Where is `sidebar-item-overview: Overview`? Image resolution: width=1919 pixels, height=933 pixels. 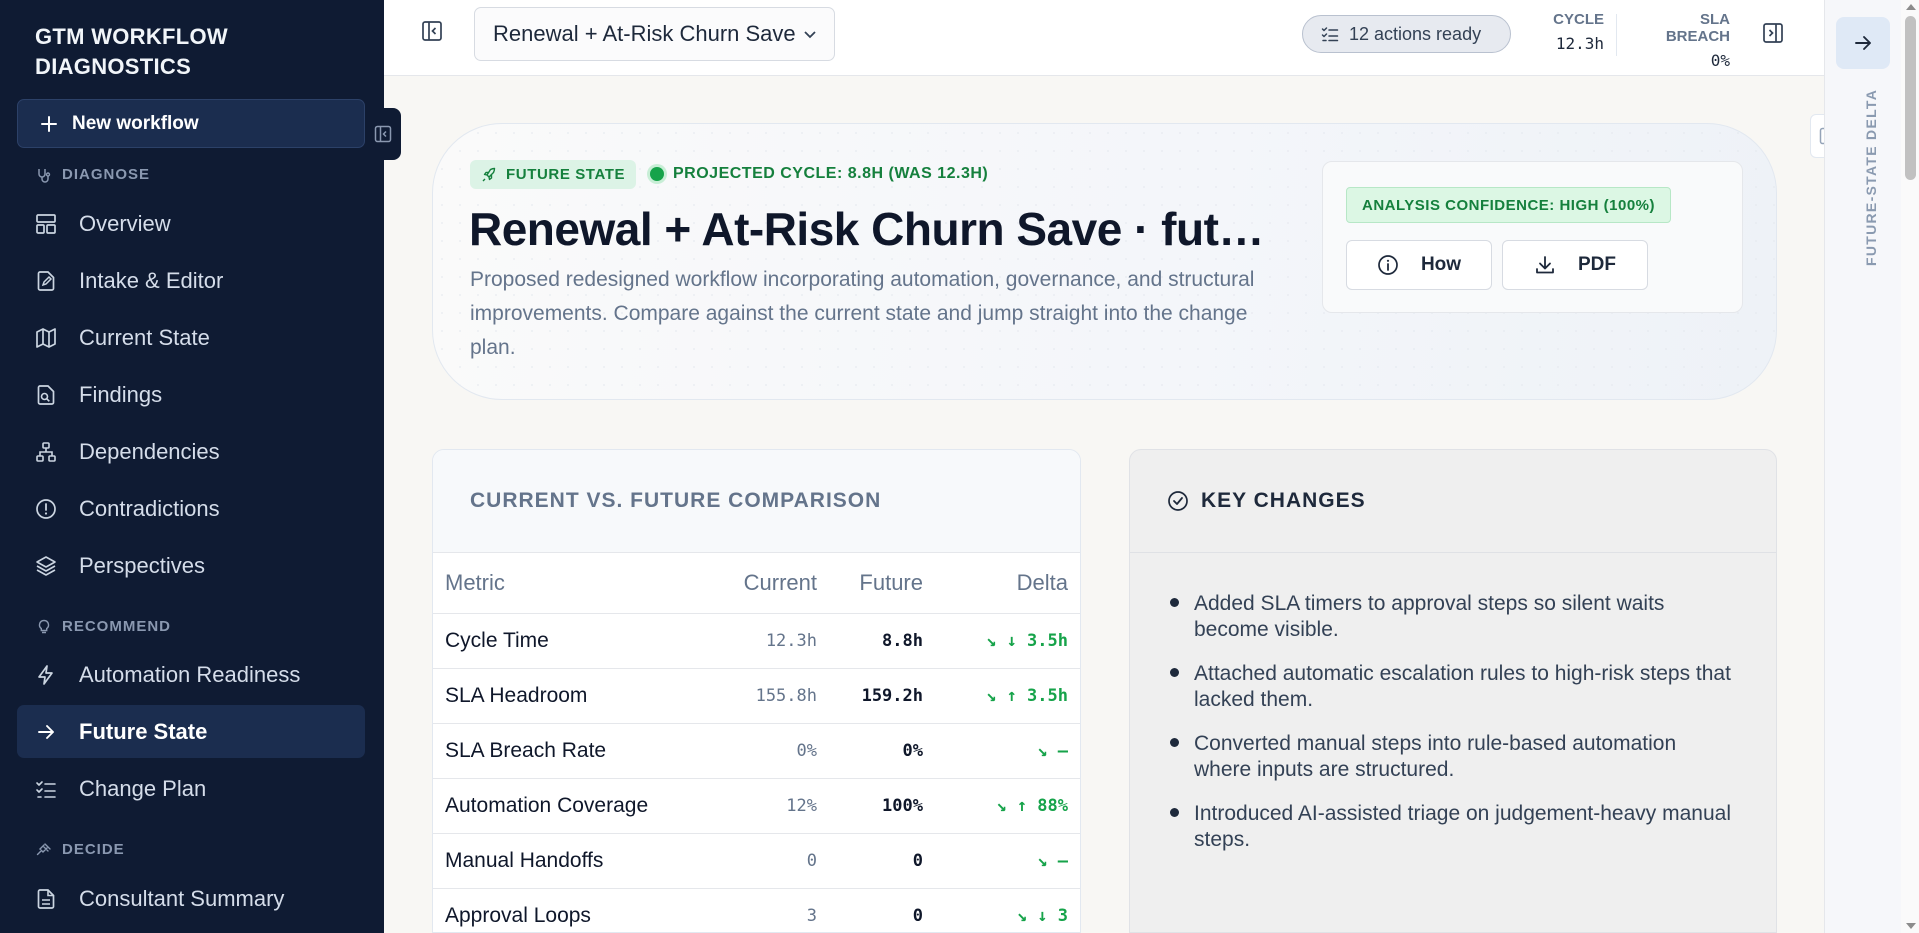
sidebar-item-overview: Overview is located at coordinates (191, 223).